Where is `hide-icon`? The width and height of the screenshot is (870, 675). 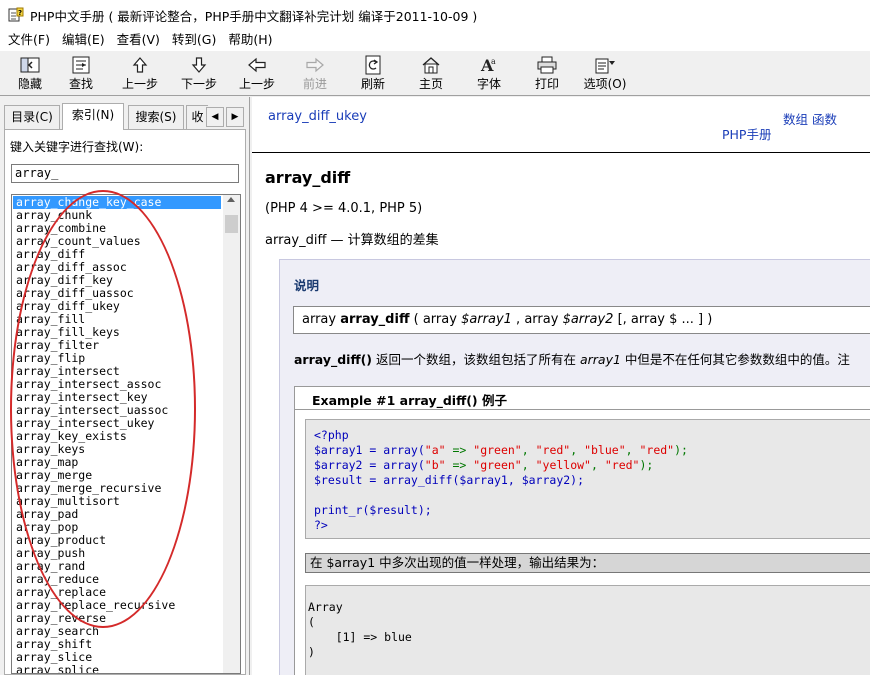 hide-icon is located at coordinates (30, 65).